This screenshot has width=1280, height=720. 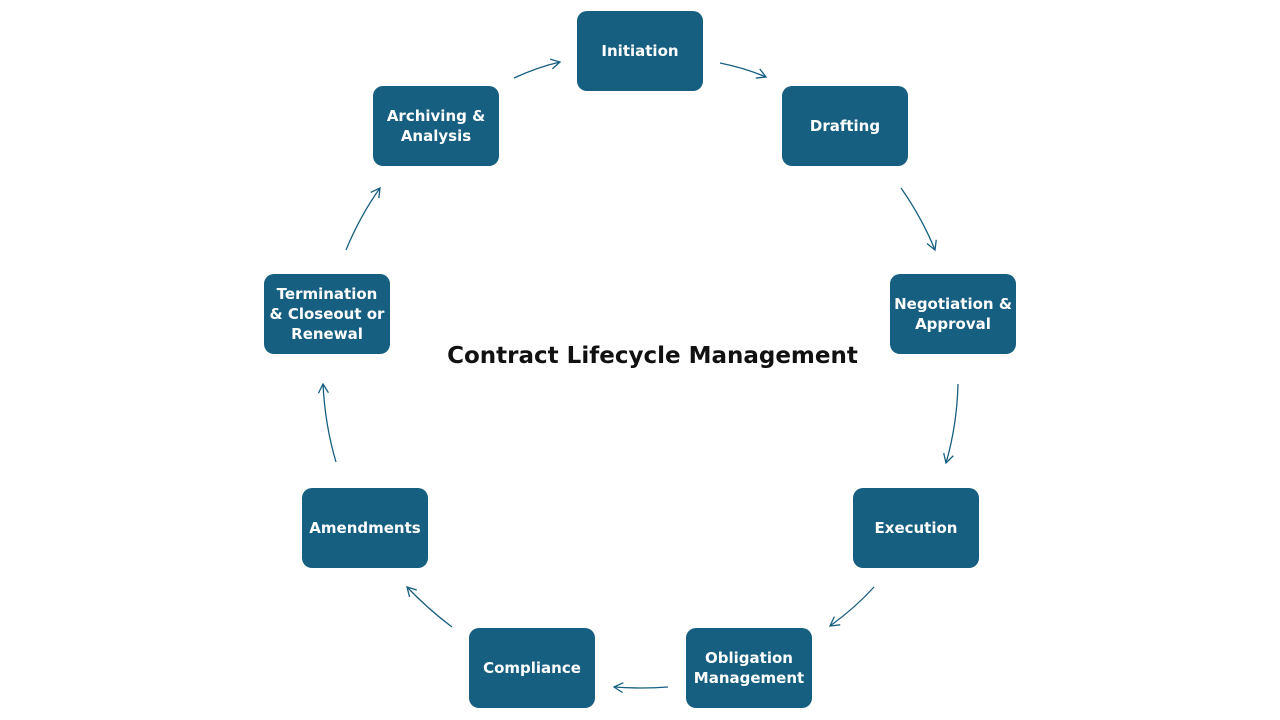 I want to click on arrow-termination-to-archiving, so click(x=363, y=218).